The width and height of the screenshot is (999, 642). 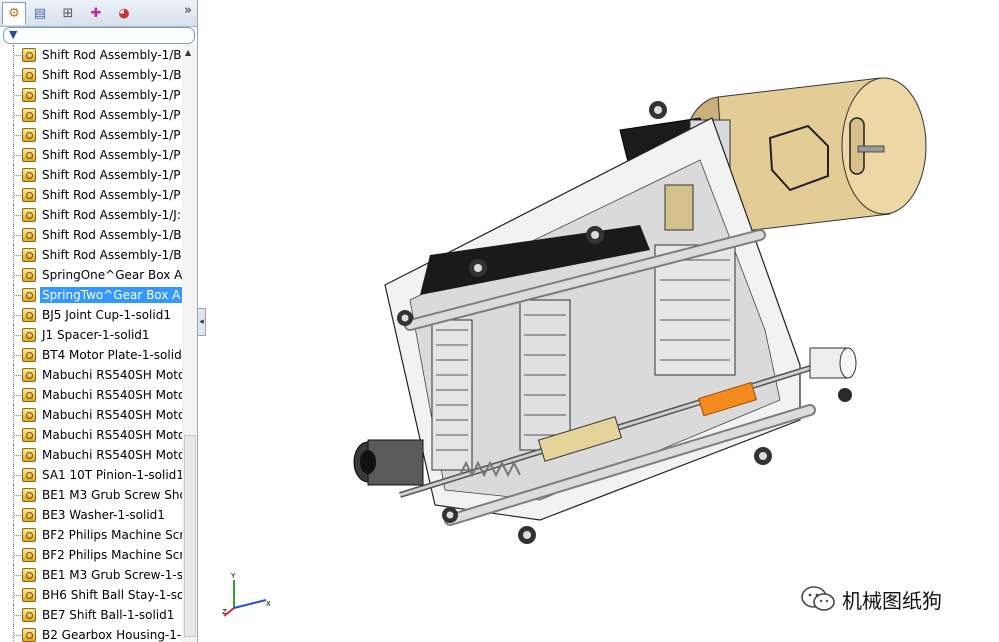 I want to click on more-tabs-button: », so click(x=188, y=10).